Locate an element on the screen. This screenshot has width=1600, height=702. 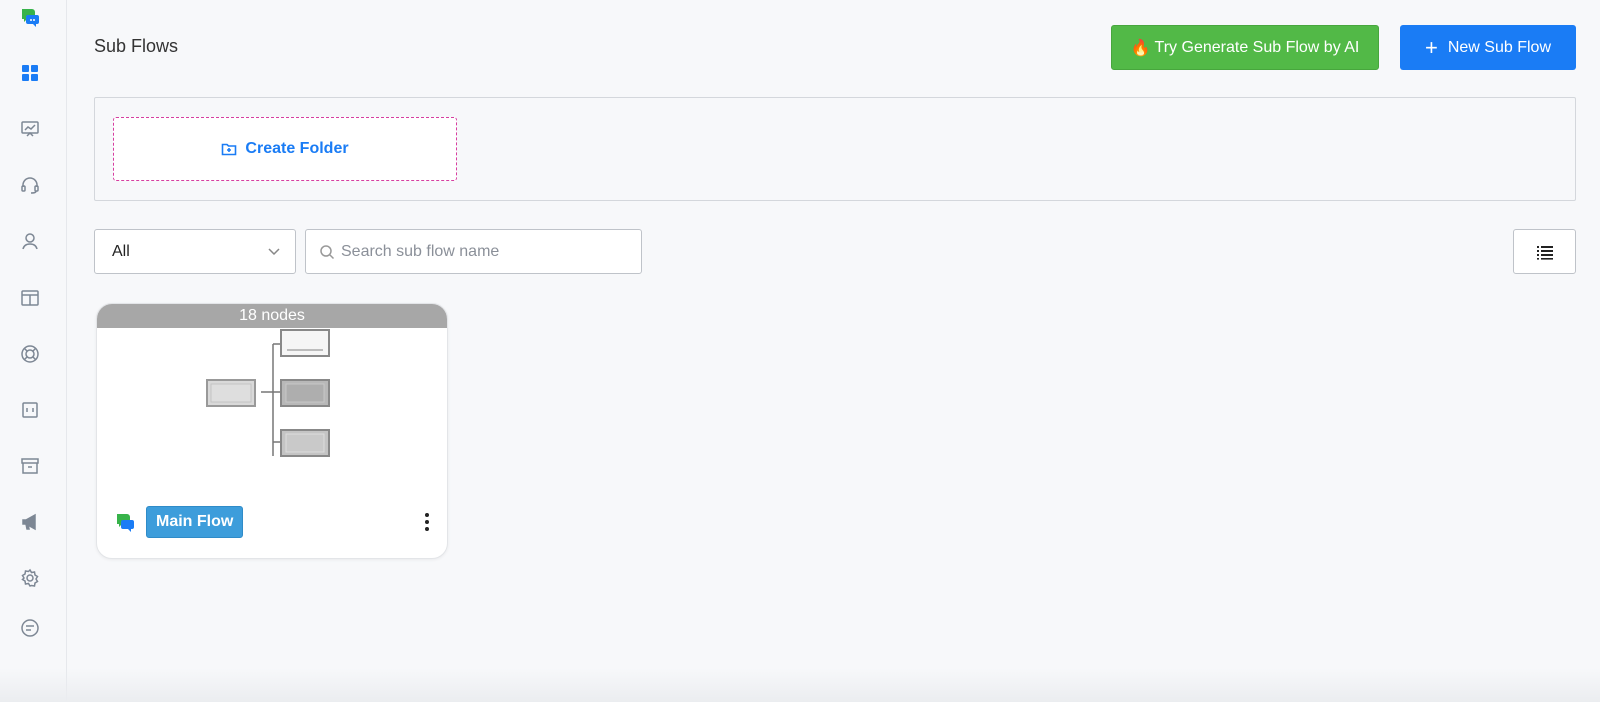
create-folder-label: Create Folder is located at coordinates (297, 148).